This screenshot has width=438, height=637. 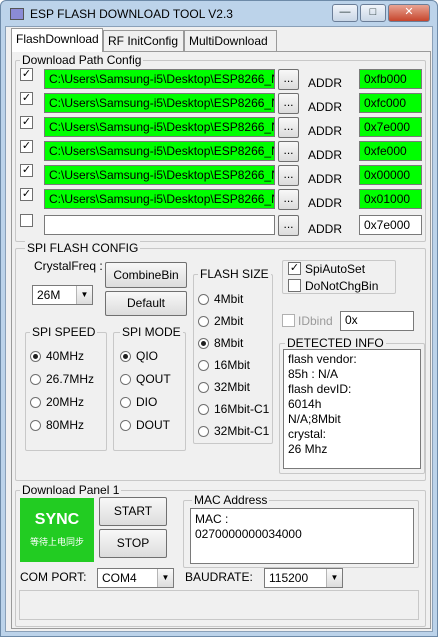 I want to click on baudrate-value: 115200, so click(x=289, y=578).